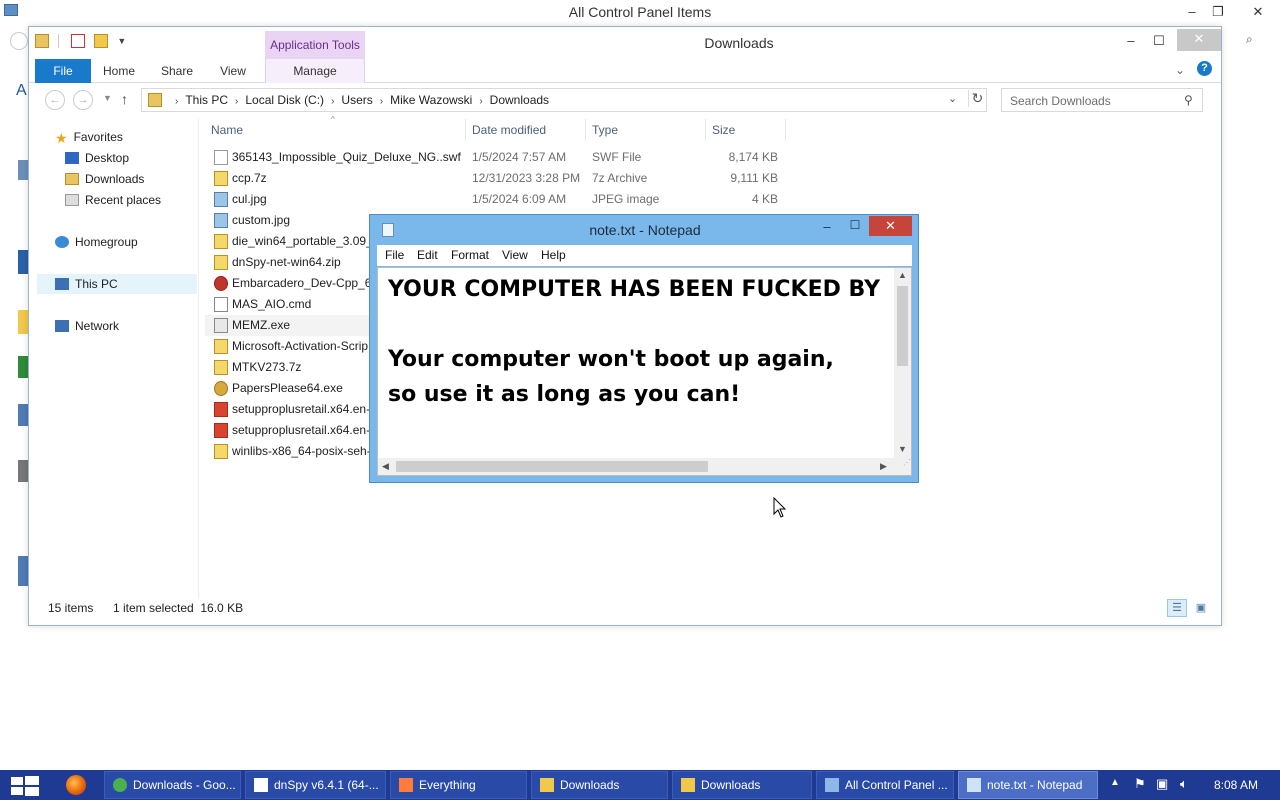  I want to click on tab-file: File, so click(63, 71).